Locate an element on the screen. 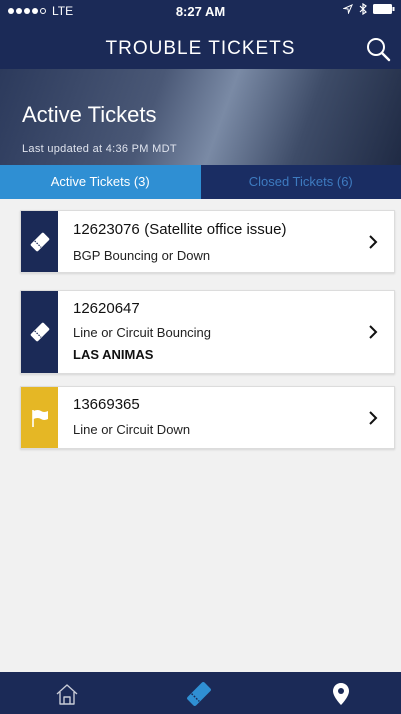 The width and height of the screenshot is (401, 714). status-bar: LTE 8:27 AM is located at coordinates (200, 11).